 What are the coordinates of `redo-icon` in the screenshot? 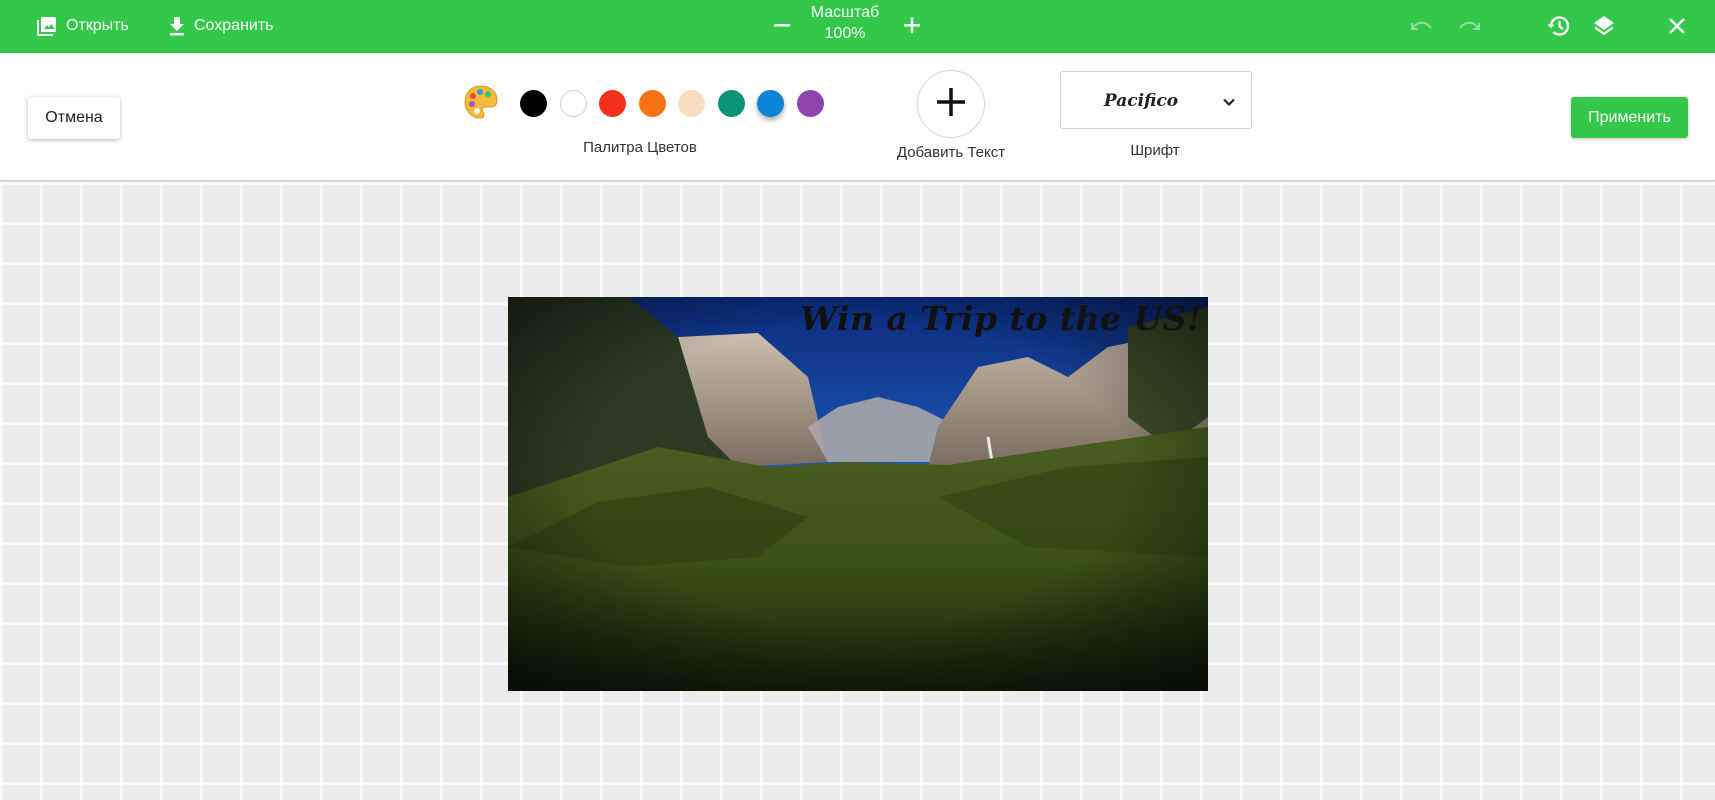 It's located at (1469, 26).